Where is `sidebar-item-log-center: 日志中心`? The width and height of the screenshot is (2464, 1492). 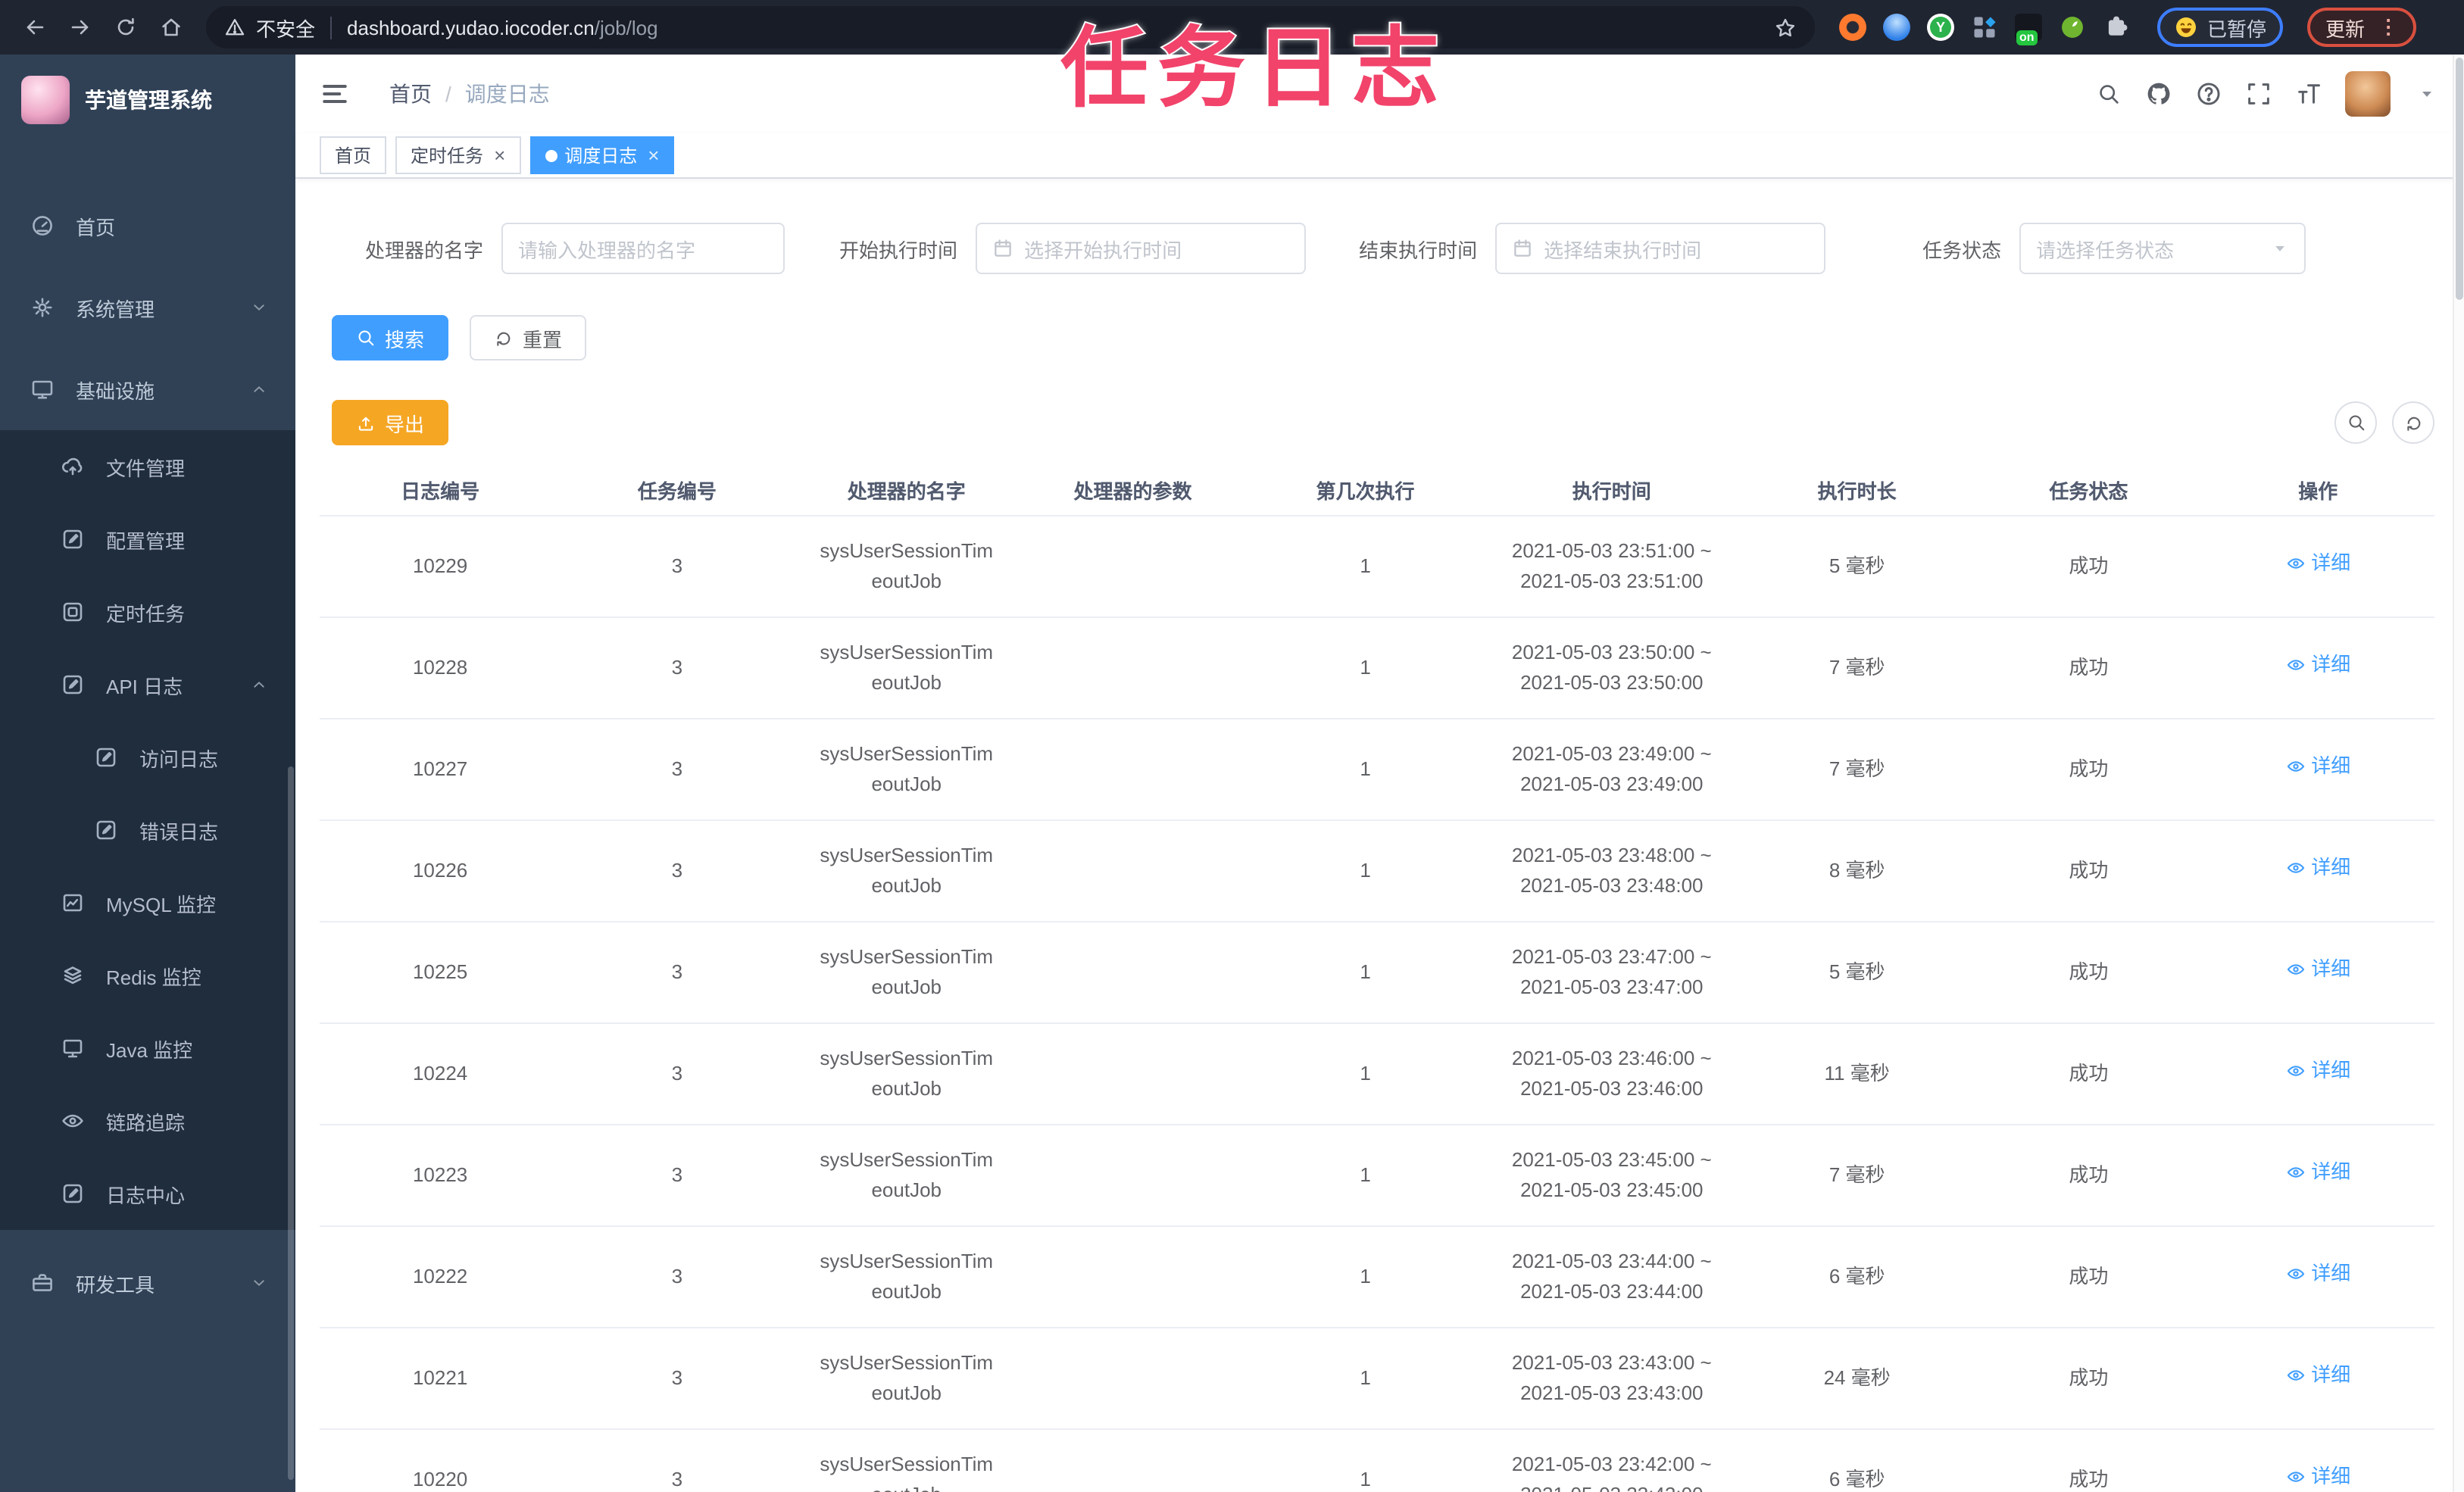 sidebar-item-log-center: 日志中心 is located at coordinates (147, 1193).